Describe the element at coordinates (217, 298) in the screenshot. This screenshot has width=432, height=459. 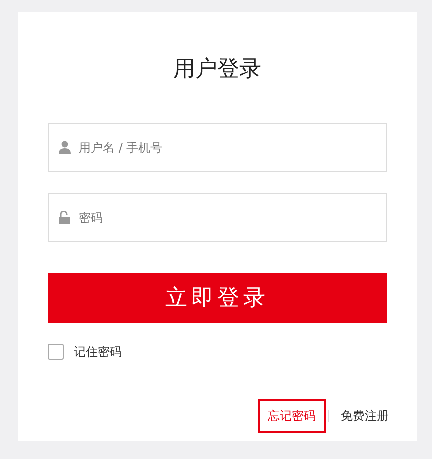
I see `login-button: 立即登录` at that location.